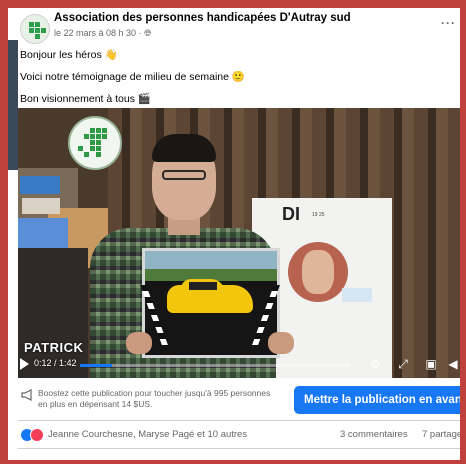 Image resolution: width=466 pixels, height=464 pixels. Describe the element at coordinates (233, 462) in the screenshot. I see `frame-bottom` at that location.